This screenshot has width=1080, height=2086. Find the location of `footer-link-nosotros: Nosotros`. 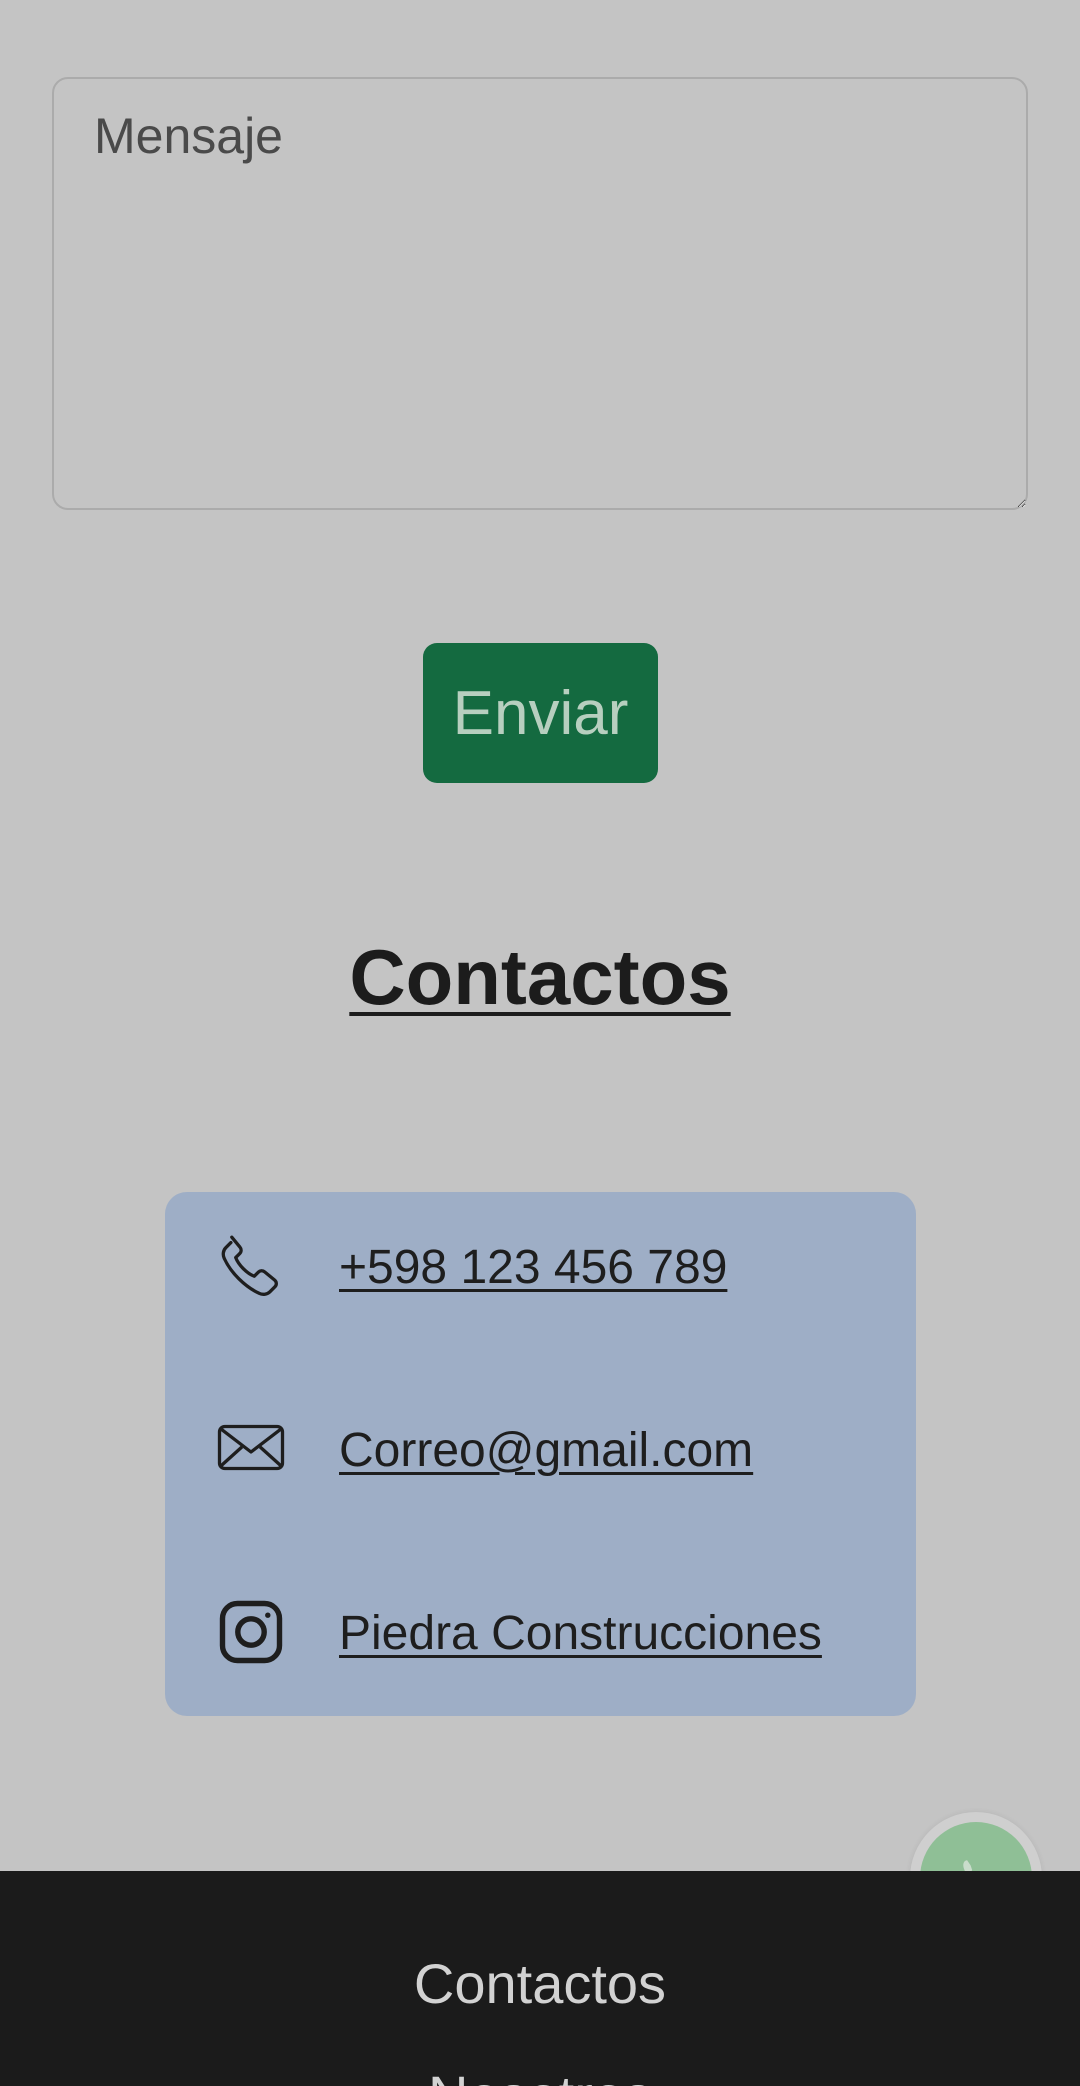

footer-link-nosotros: Nosotros is located at coordinates (540, 2074).